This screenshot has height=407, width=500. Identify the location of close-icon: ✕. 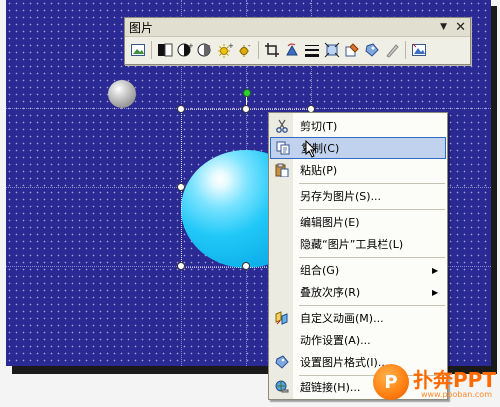
(460, 27).